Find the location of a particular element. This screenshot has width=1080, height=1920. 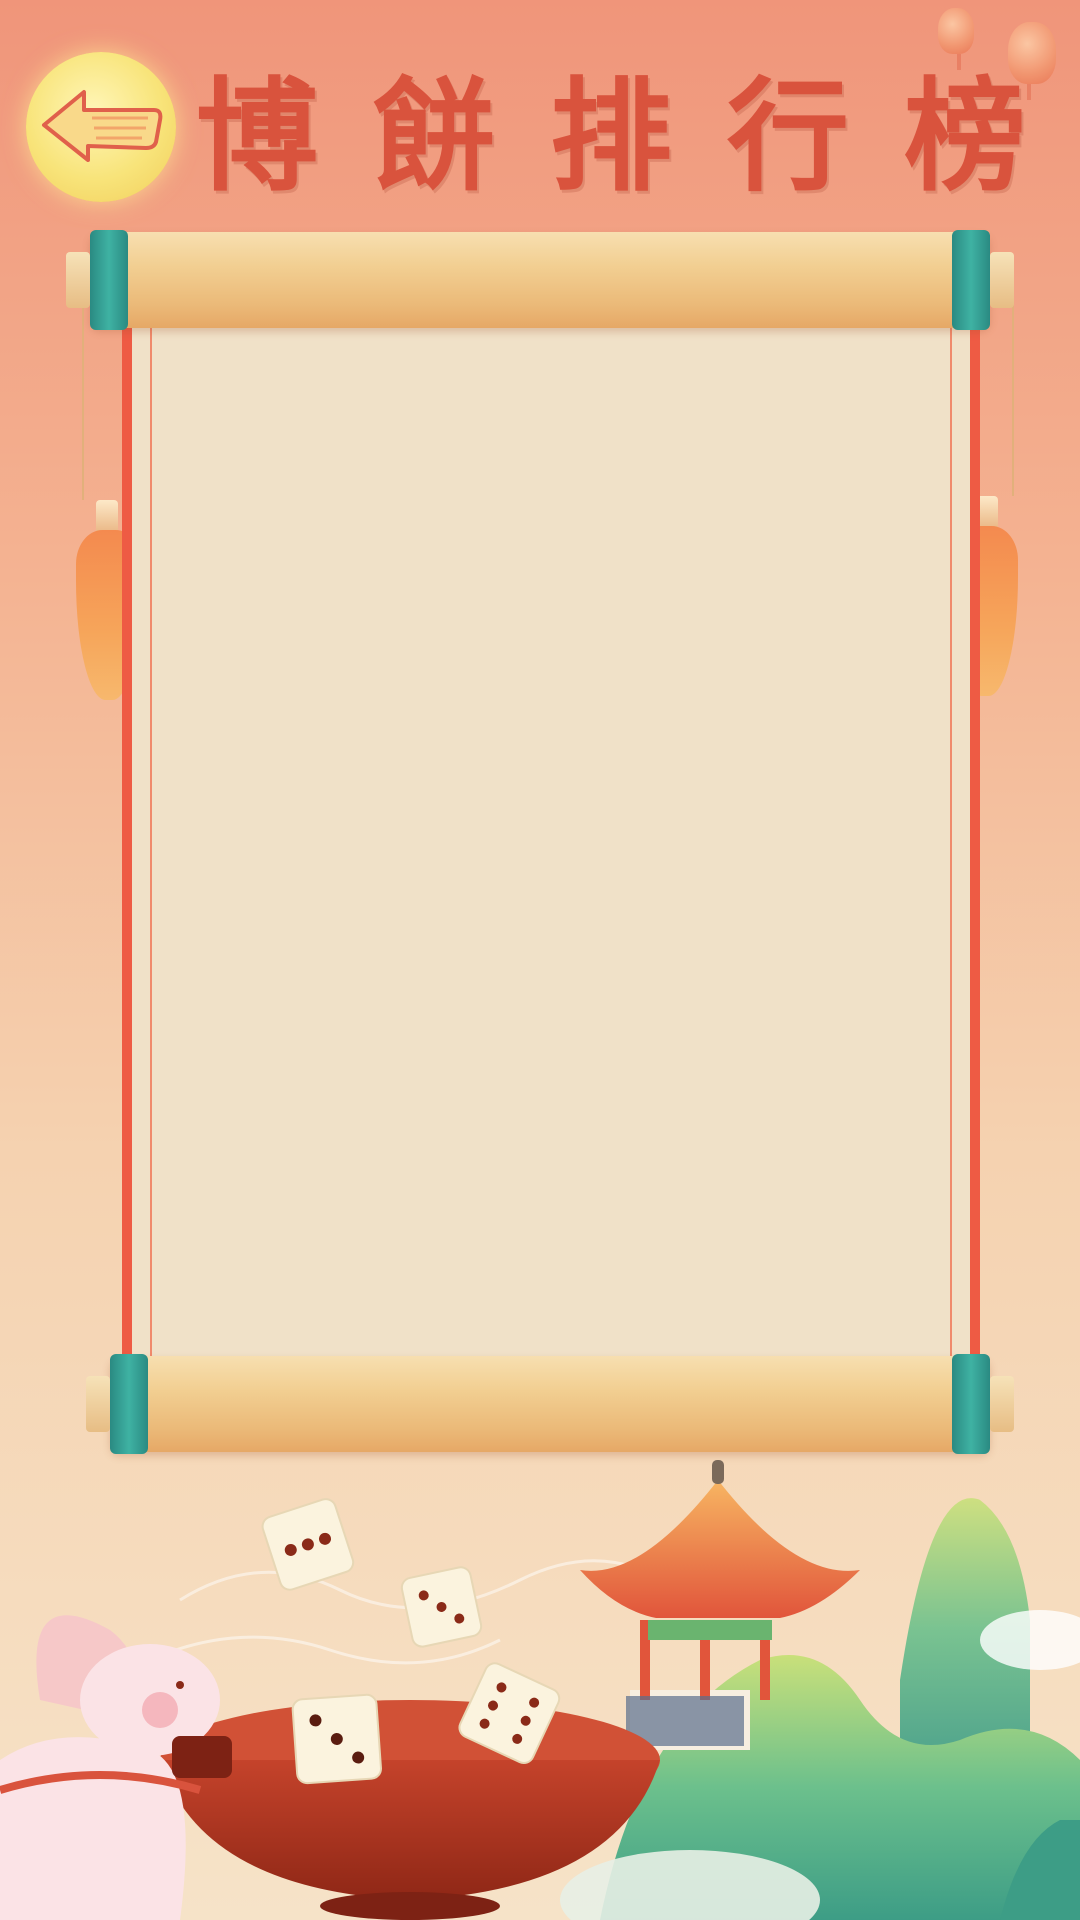

left-arrow-icon is located at coordinates (102, 126).